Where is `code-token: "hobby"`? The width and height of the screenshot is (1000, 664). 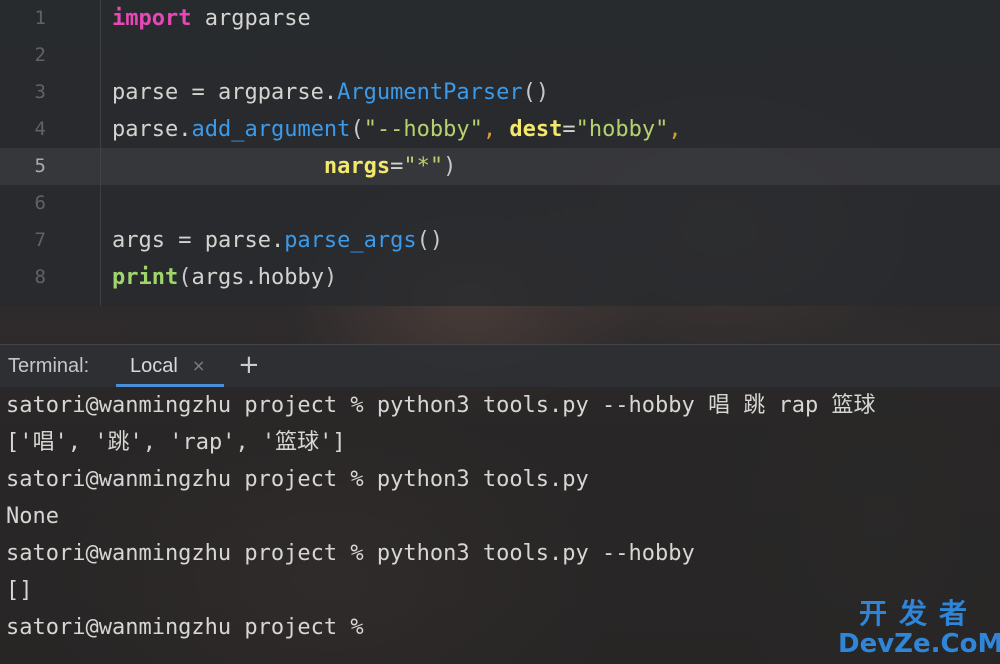 code-token: "hobby" is located at coordinates (622, 129).